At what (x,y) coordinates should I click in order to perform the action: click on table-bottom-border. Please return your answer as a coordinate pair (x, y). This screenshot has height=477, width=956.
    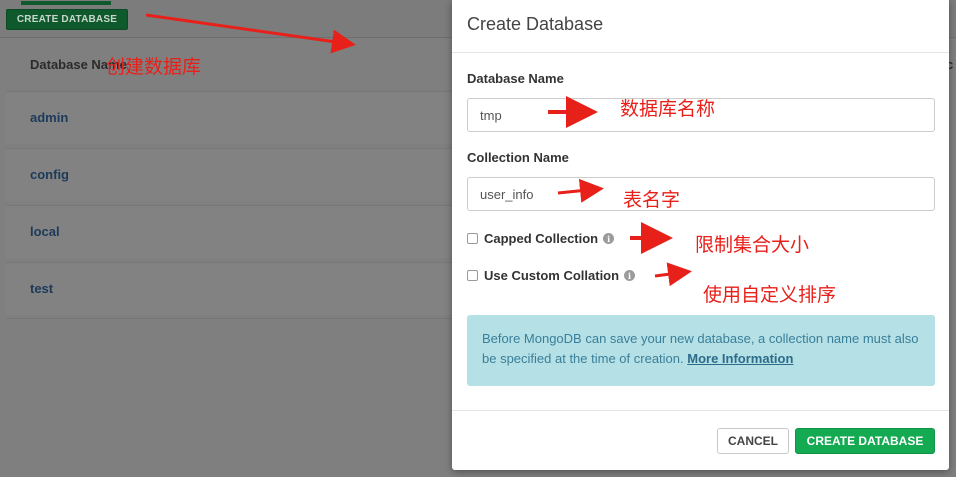
    Looking at the image, I should click on (231, 318).